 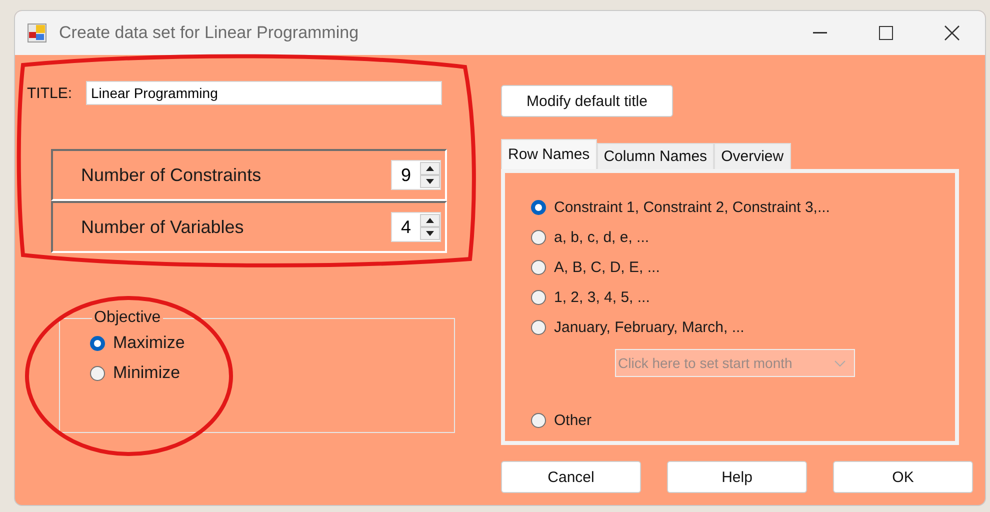 What do you see at coordinates (571, 477) in the screenshot?
I see `dialog-button: Cancel` at bounding box center [571, 477].